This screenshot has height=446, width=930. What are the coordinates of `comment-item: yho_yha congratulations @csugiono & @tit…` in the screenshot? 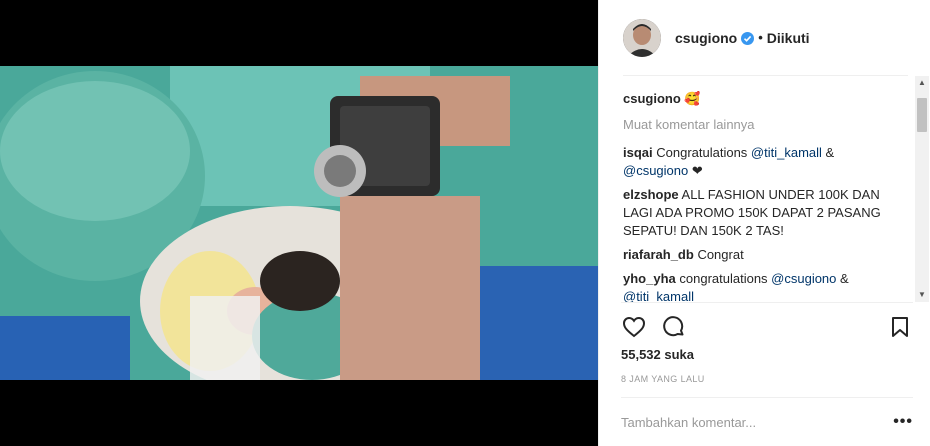 It's located at (763, 286).